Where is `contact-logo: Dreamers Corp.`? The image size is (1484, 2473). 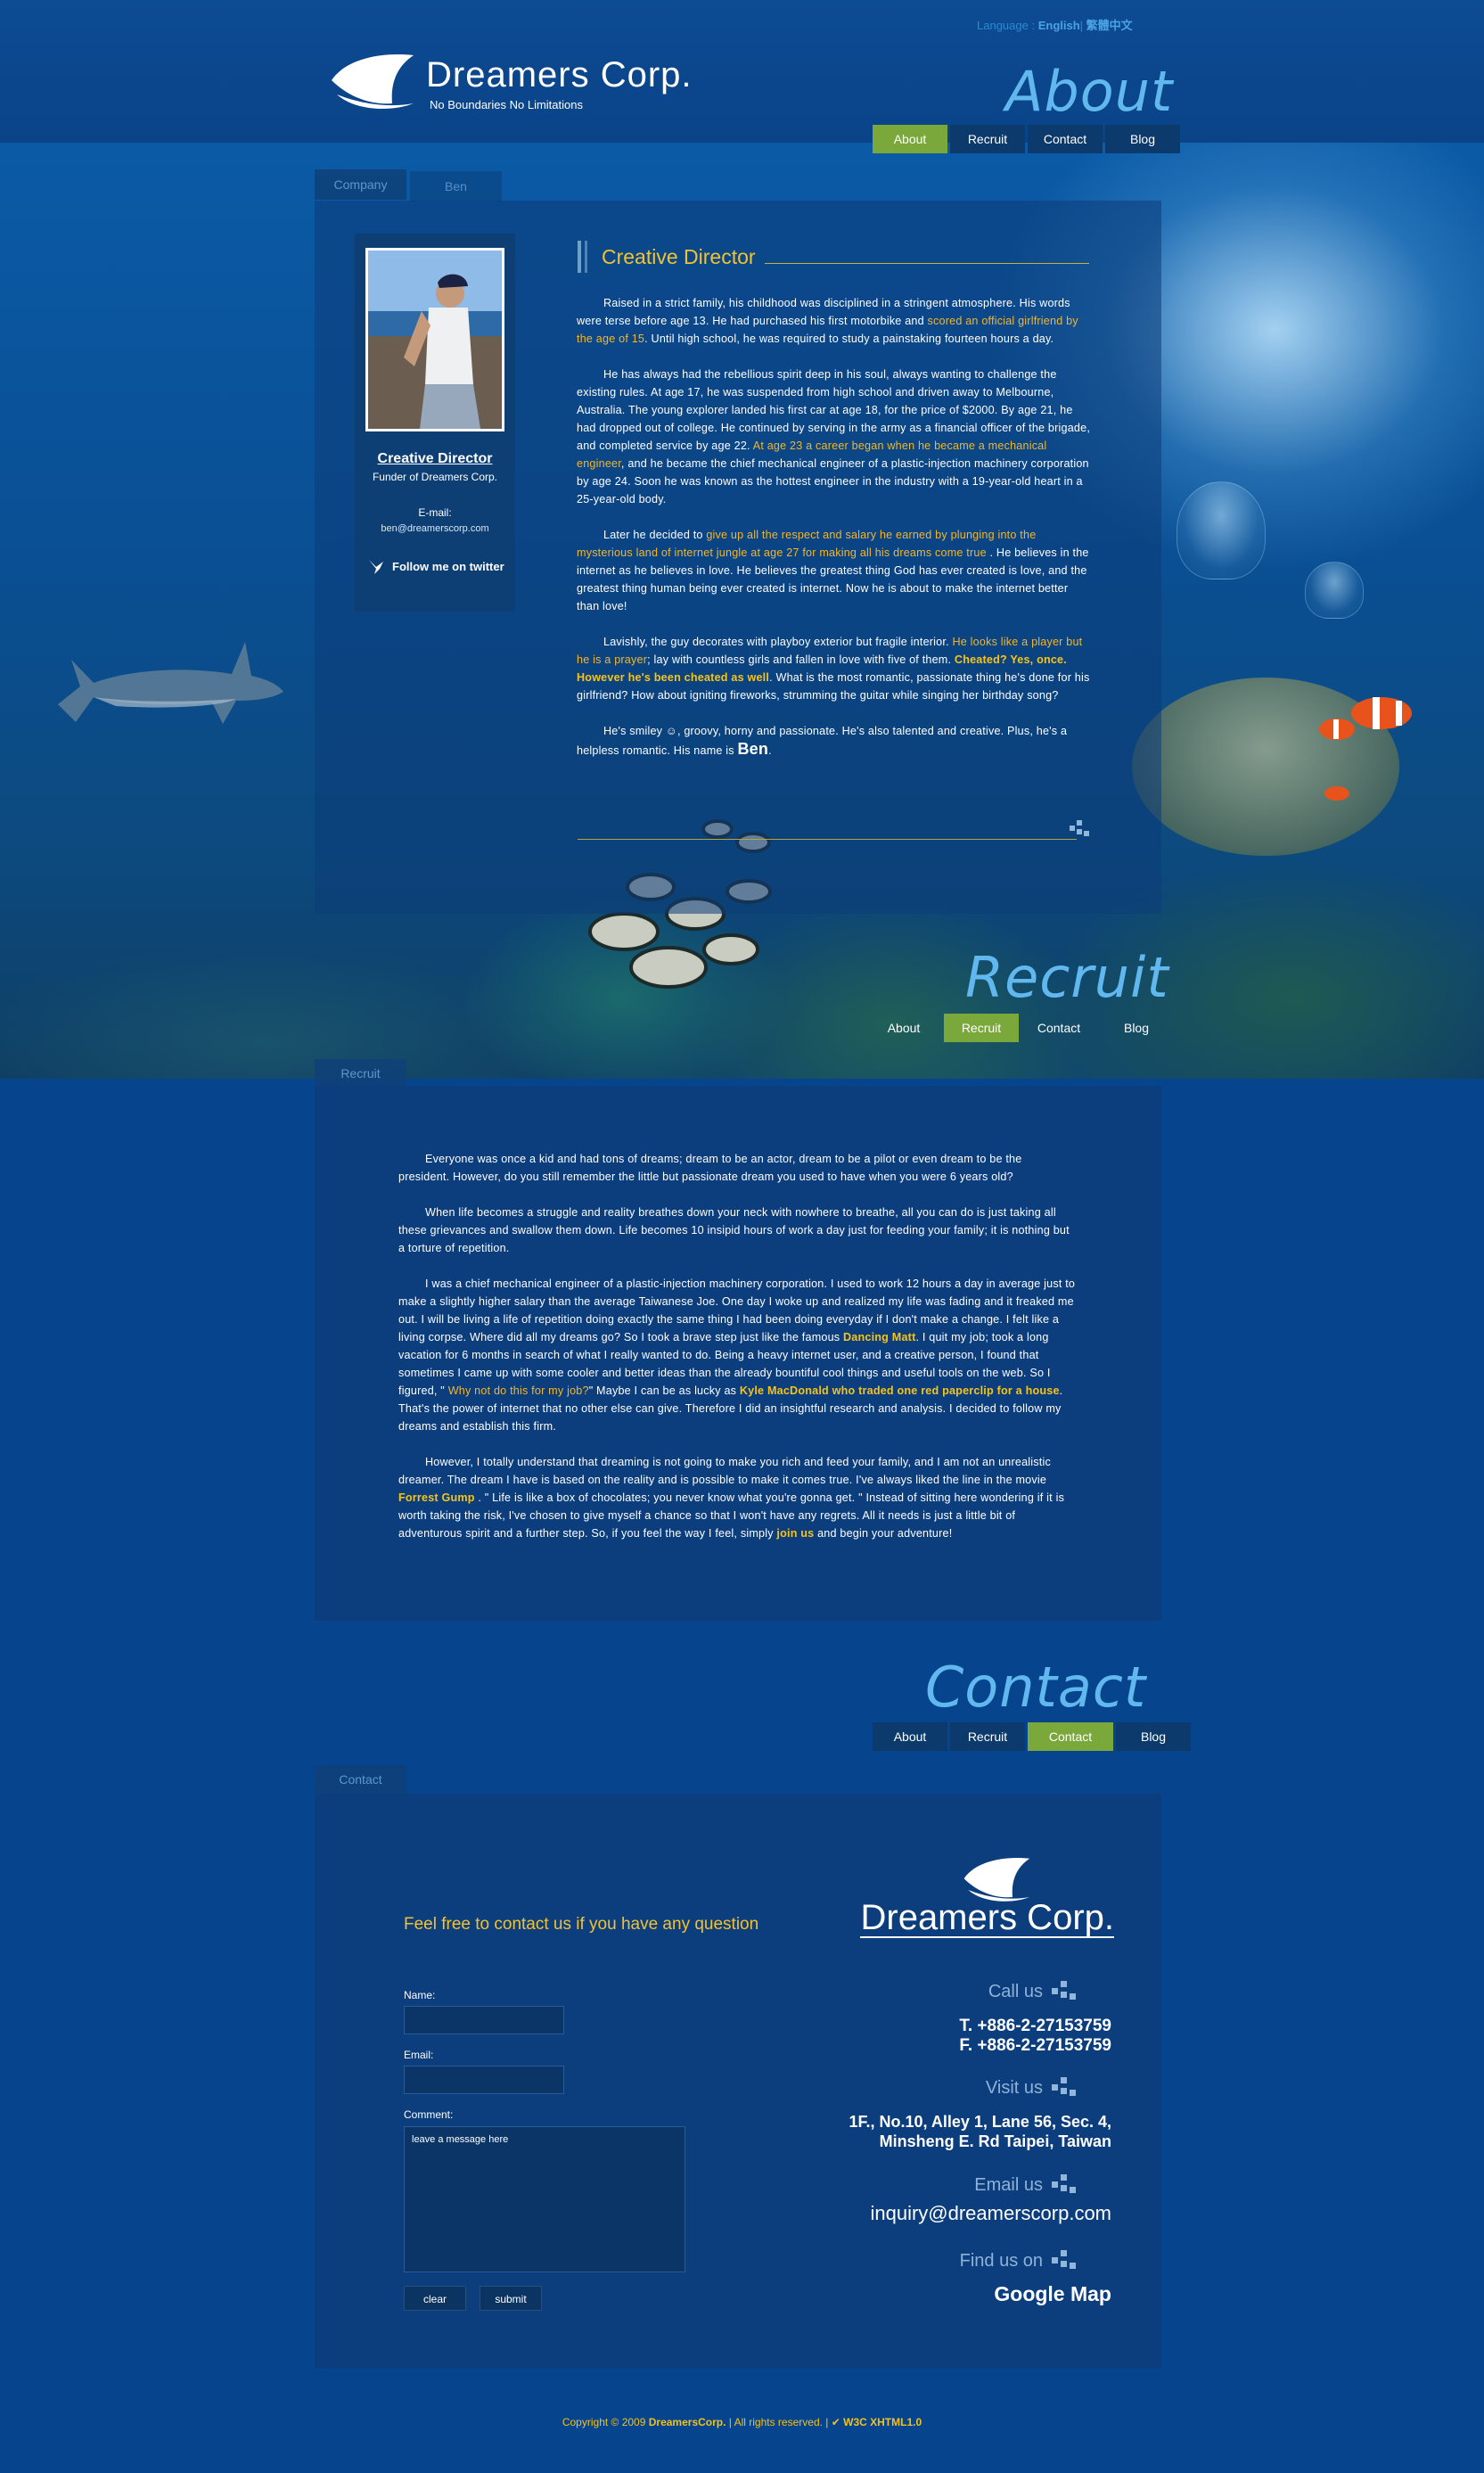
contact-logo: Dreamers Corp. is located at coordinates (985, 1896).